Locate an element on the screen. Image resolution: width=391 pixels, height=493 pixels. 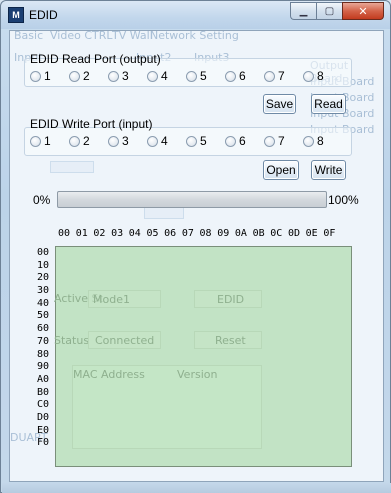
write-port-radio-4: 4 is located at coordinates (166, 141).